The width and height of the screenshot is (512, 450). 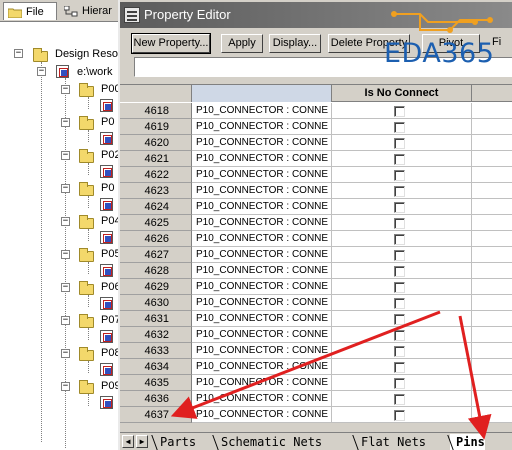 I want to click on table-row: 4637 P10_CONNECTOR : CONNE, so click(x=316, y=415).